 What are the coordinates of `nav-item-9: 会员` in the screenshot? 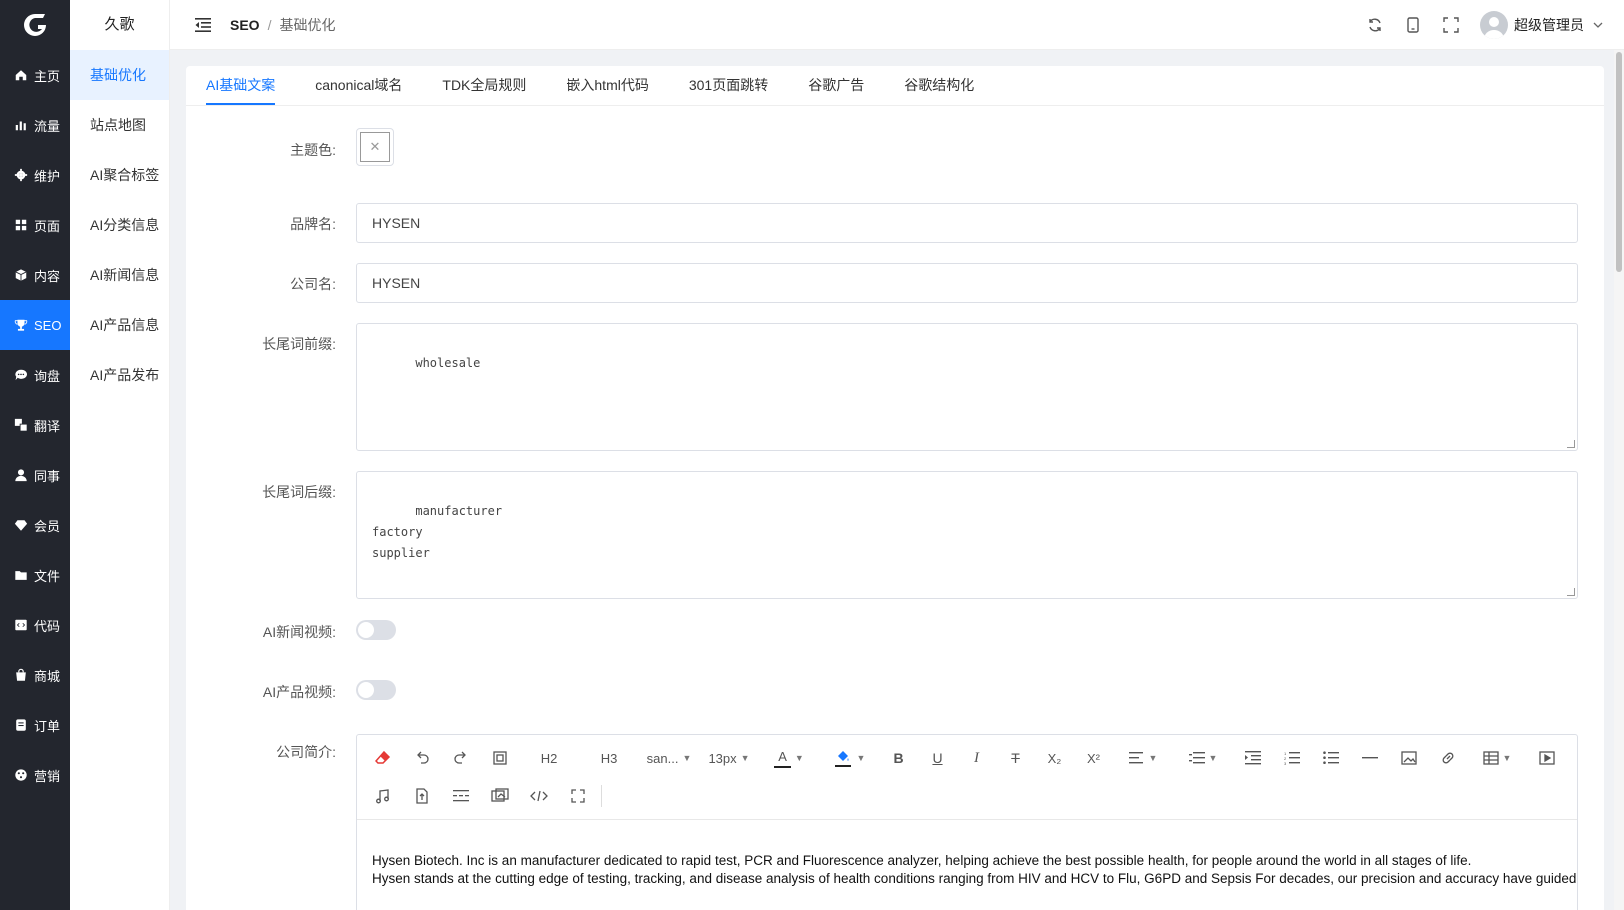 It's located at (35, 525).